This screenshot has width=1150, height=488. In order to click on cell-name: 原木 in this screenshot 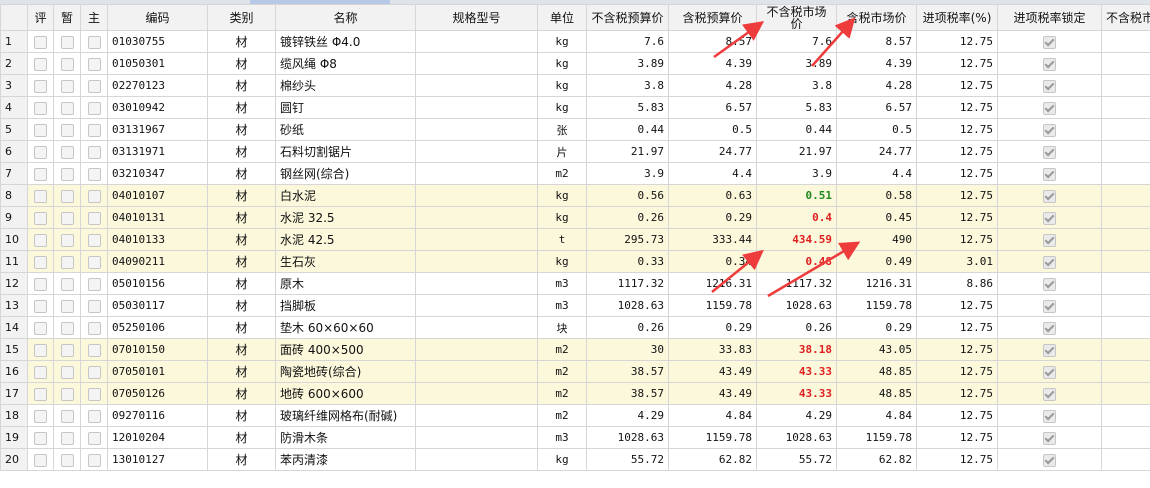, I will do `click(345, 283)`.